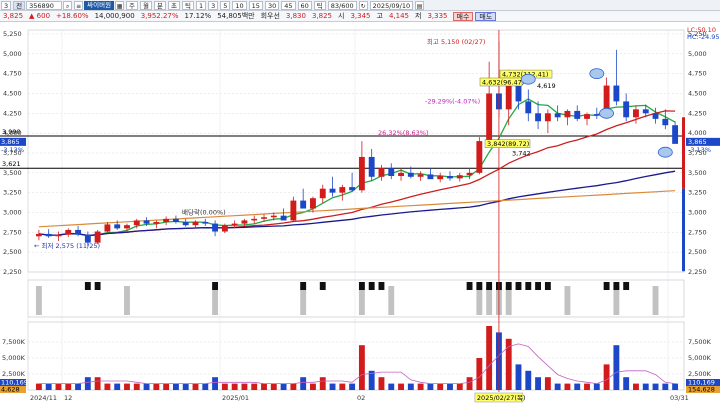 The height and width of the screenshot is (404, 720). Describe the element at coordinates (295, 16) in the screenshot. I see `ask-price: 3,830` at that location.